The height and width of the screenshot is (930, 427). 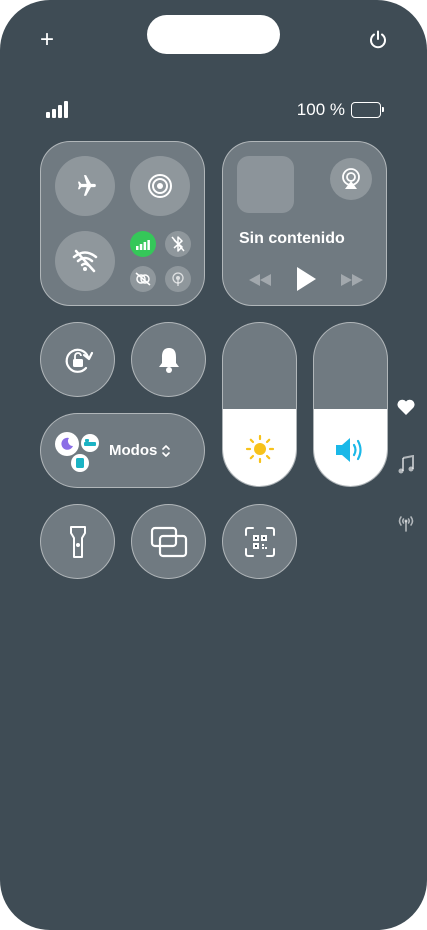 I want to click on bluetooth-button, so click(x=178, y=244).